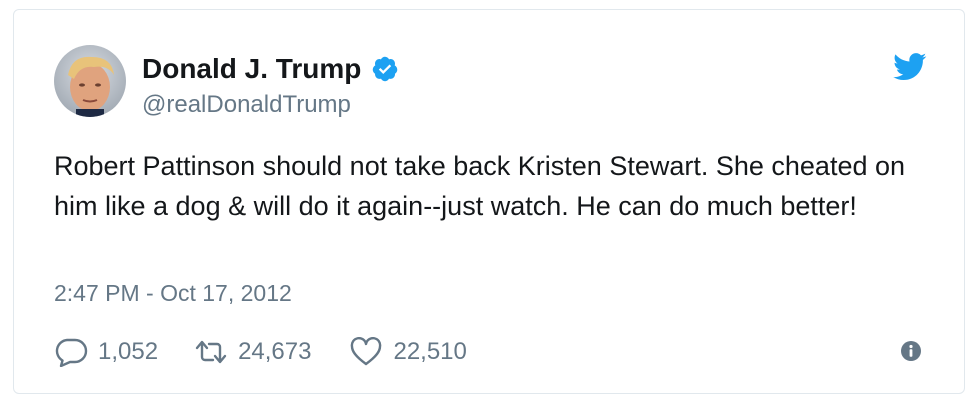 This screenshot has height=405, width=980. I want to click on reply-count: 1,052, so click(128, 351).